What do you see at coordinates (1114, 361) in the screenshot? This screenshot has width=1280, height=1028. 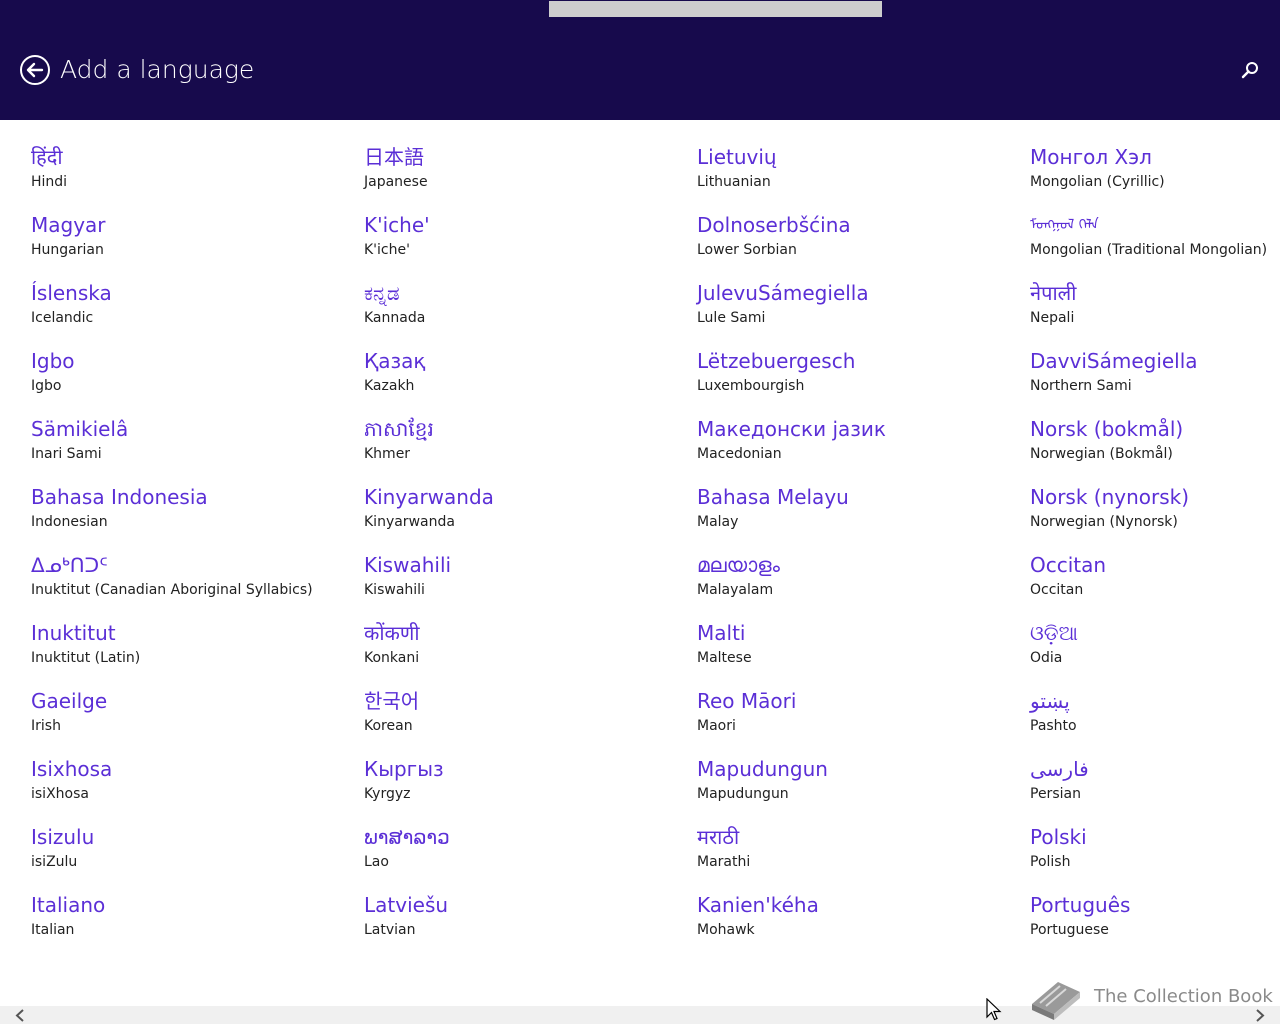 I see `native-name: DavviSámegiella` at bounding box center [1114, 361].